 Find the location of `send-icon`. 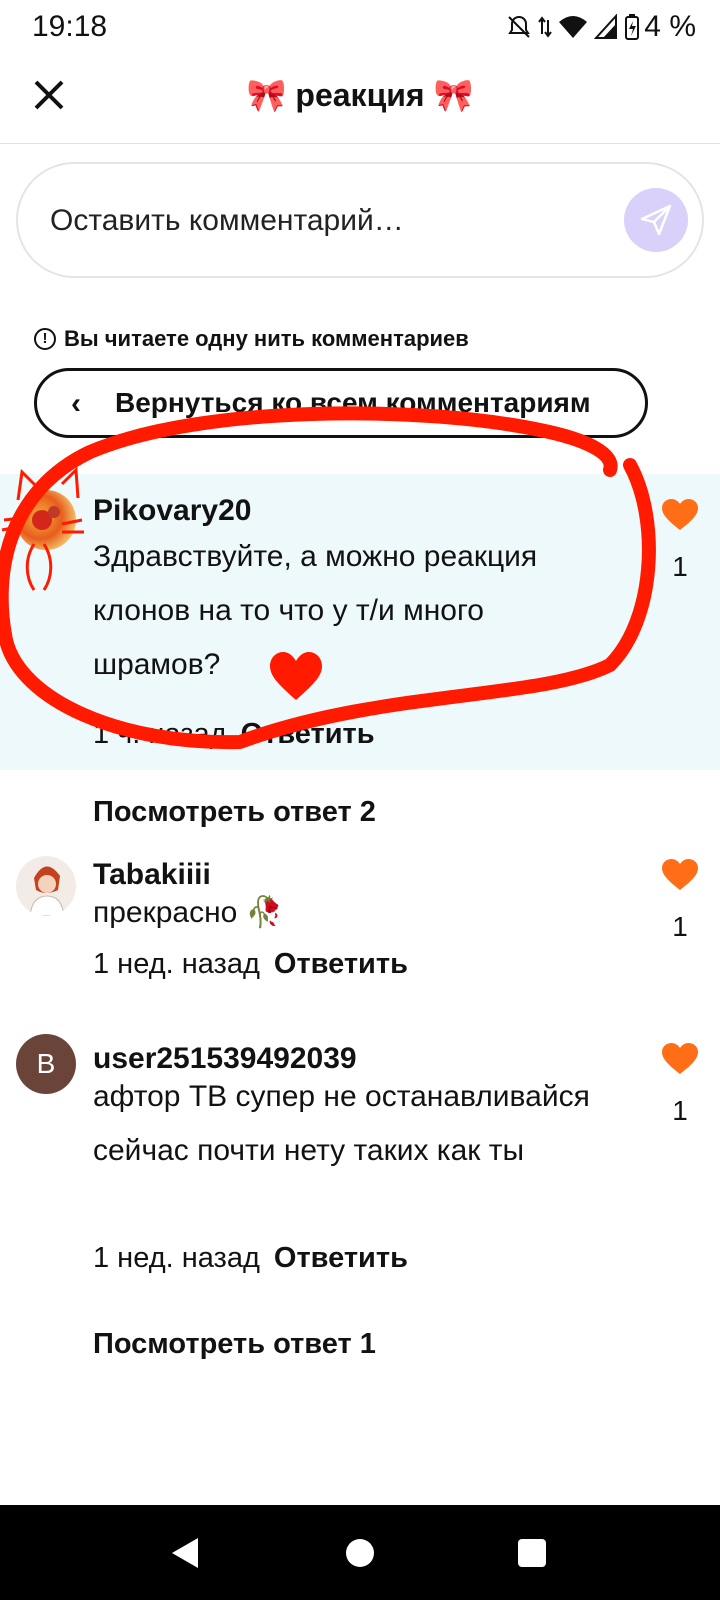

send-icon is located at coordinates (656, 220).